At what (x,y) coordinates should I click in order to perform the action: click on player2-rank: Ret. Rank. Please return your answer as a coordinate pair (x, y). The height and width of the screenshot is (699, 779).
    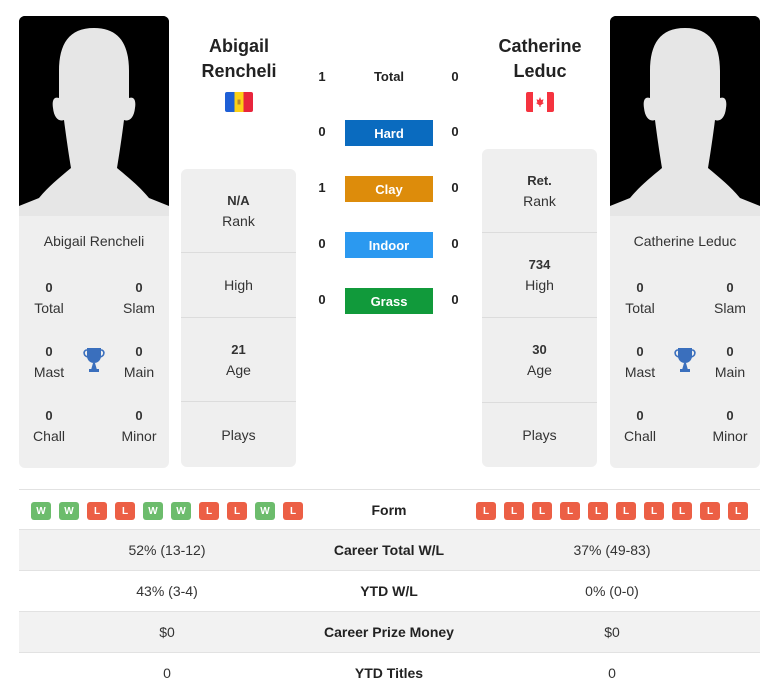
    Looking at the image, I should click on (539, 191).